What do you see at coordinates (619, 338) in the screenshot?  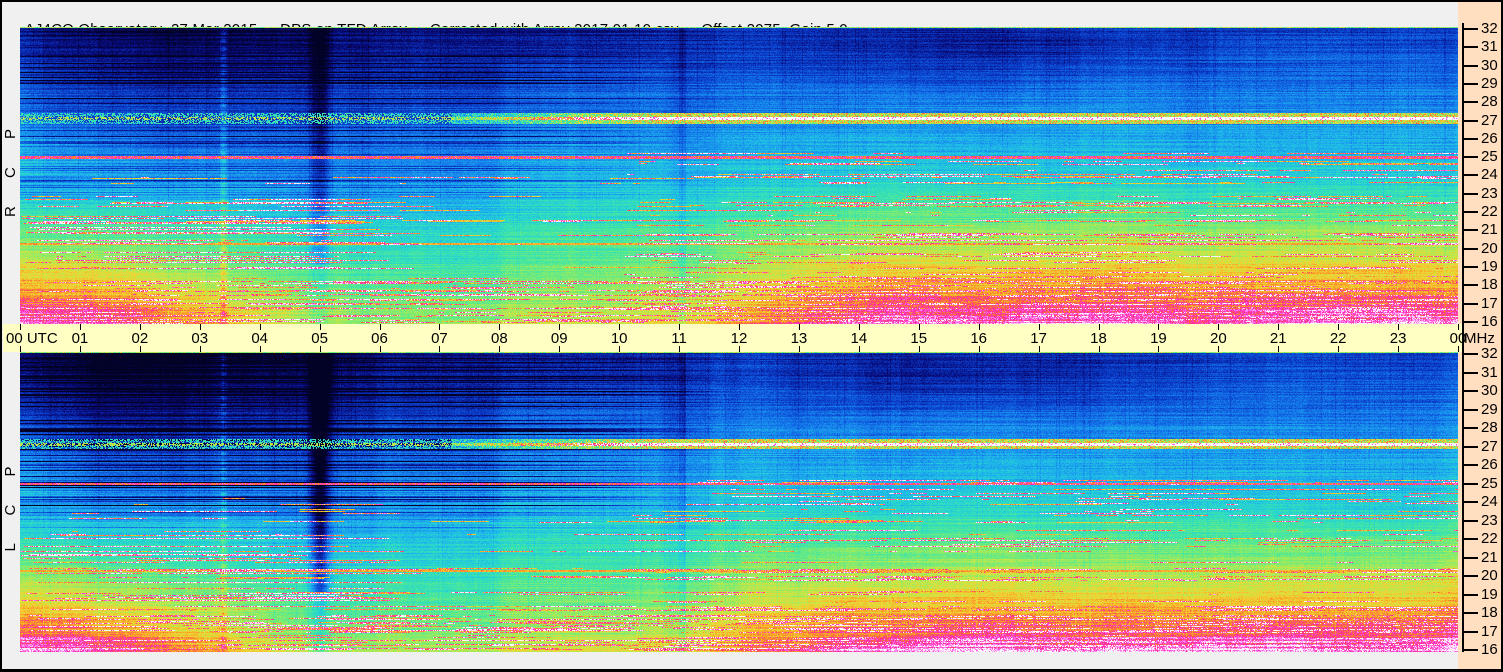 I see `time-tick-label: 10` at bounding box center [619, 338].